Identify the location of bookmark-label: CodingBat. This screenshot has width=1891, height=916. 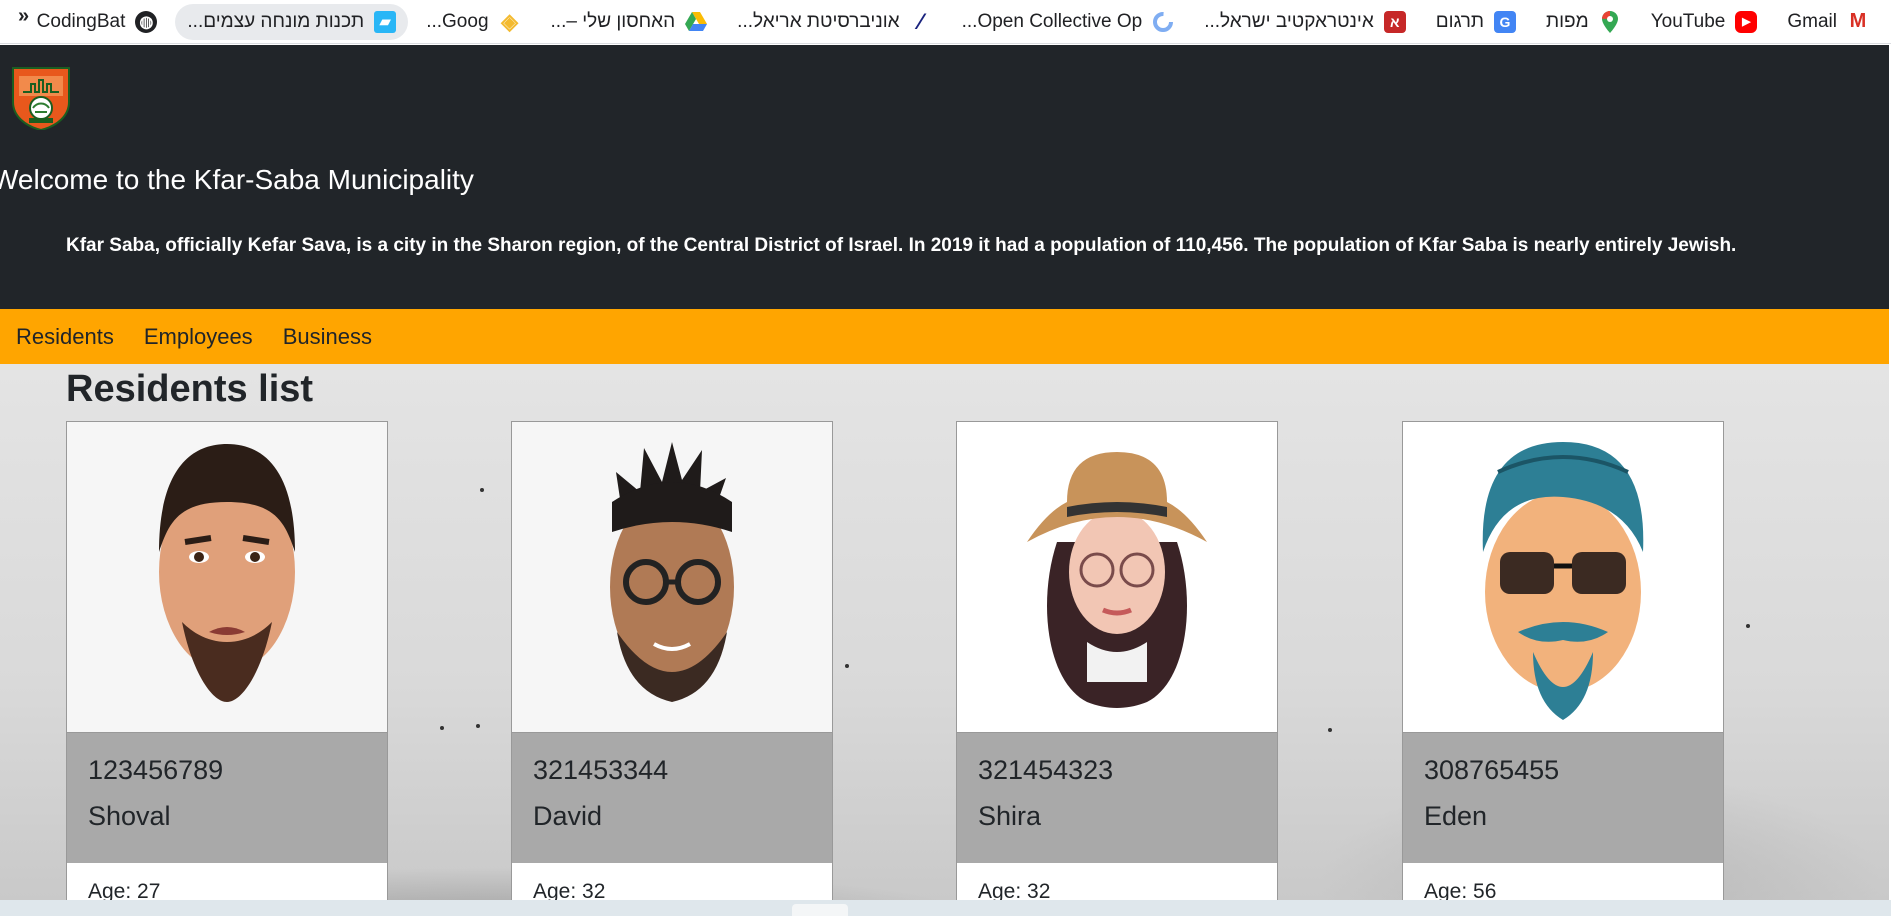
(81, 21).